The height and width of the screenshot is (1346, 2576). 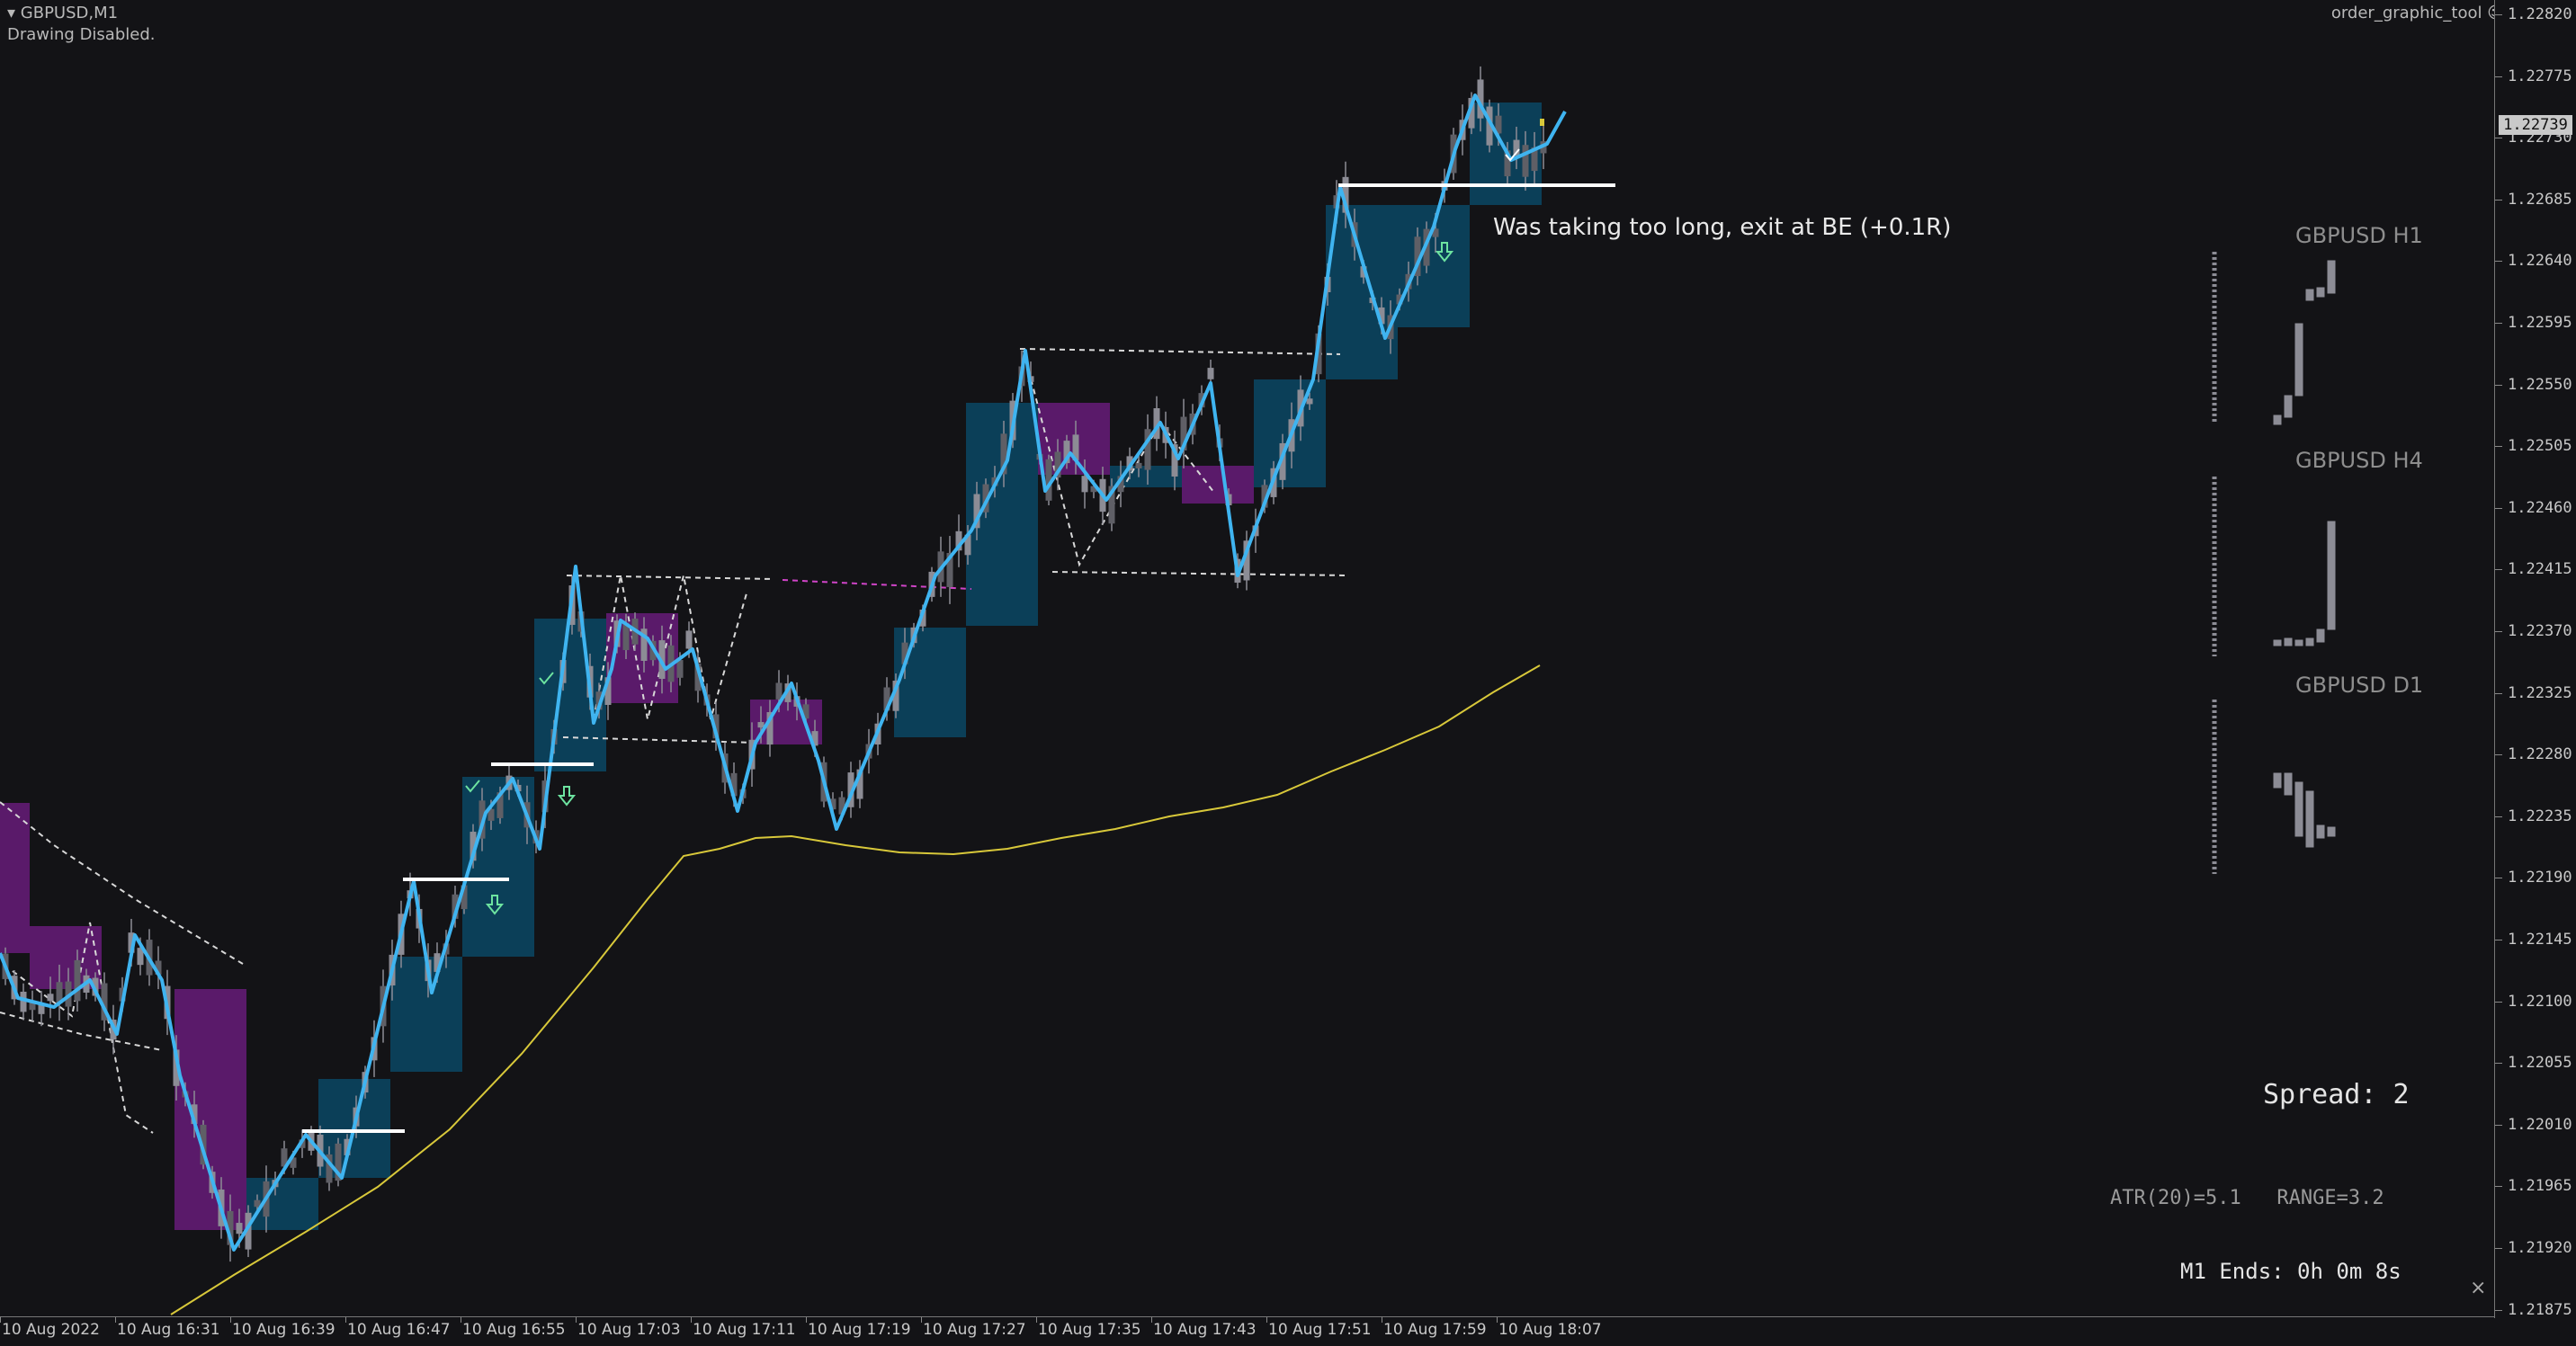 What do you see at coordinates (1542, 122) in the screenshot?
I see `current-bar-marker` at bounding box center [1542, 122].